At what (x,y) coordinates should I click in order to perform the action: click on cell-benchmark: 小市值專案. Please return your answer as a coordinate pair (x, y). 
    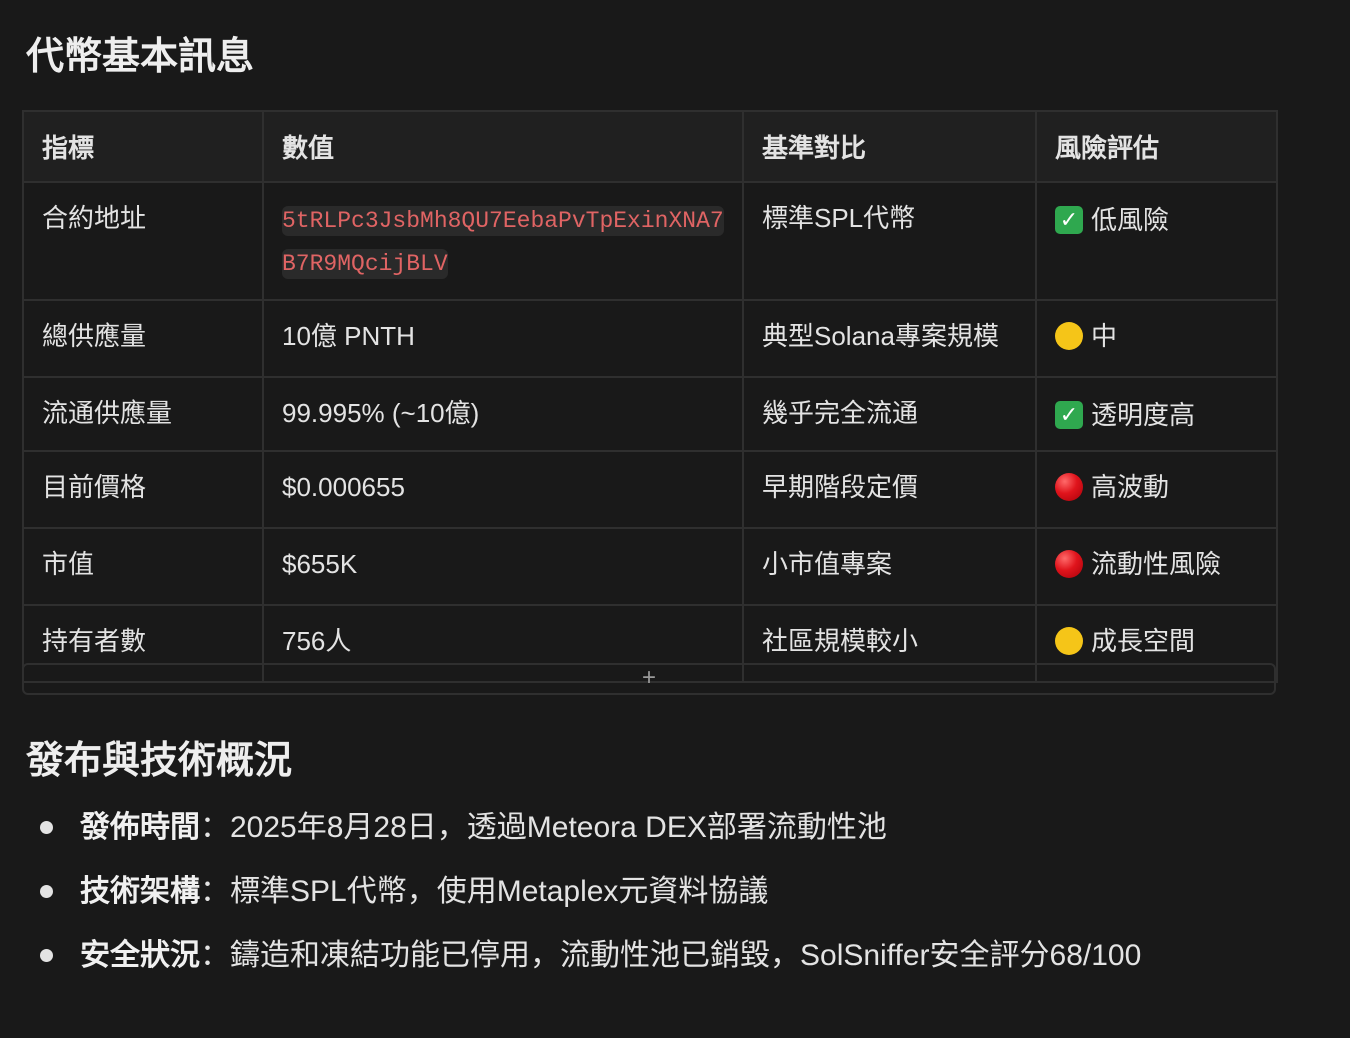
    Looking at the image, I should click on (889, 566).